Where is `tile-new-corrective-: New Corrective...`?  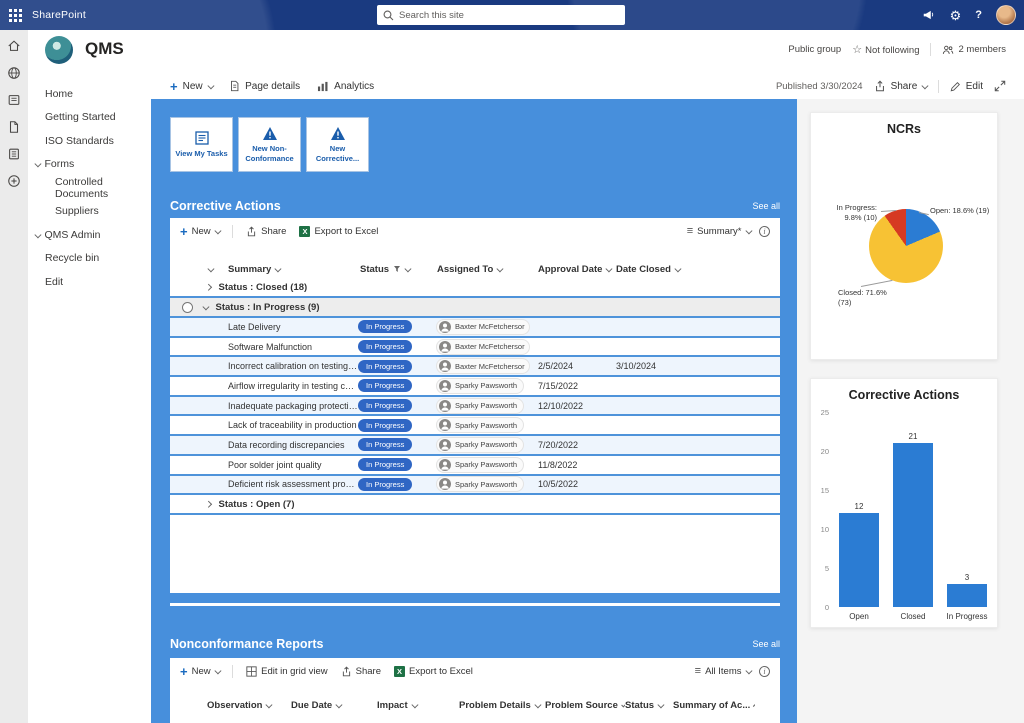 tile-new-corrective-: New Corrective... is located at coordinates (337, 144).